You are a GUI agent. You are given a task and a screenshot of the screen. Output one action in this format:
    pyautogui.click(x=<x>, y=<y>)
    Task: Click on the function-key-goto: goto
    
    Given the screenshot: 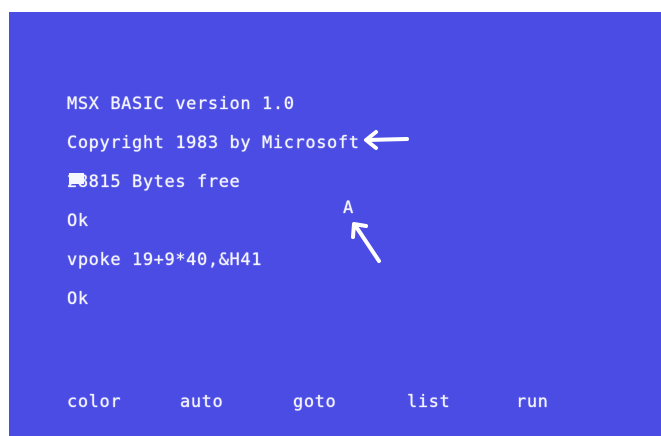 What is the action you would take?
    pyautogui.click(x=314, y=402)
    